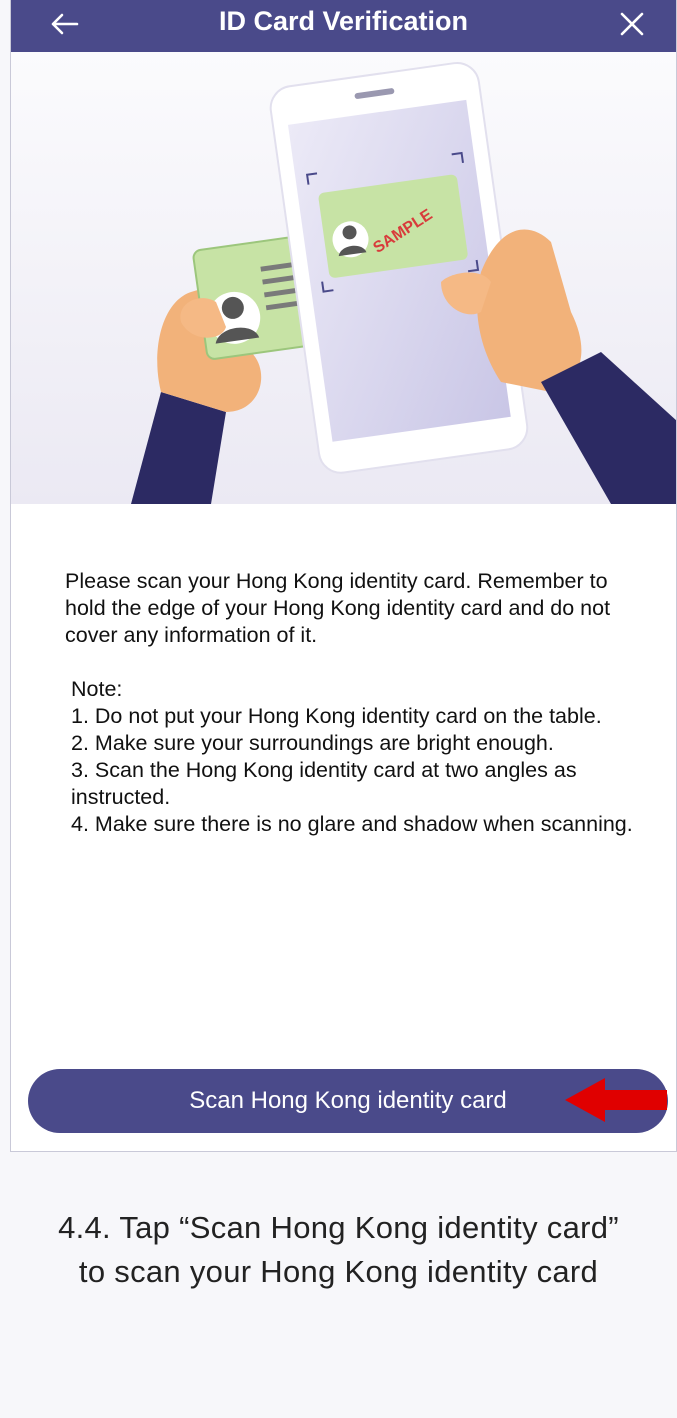 This screenshot has width=677, height=1418. I want to click on red-arrow-pointer-icon, so click(616, 1100).